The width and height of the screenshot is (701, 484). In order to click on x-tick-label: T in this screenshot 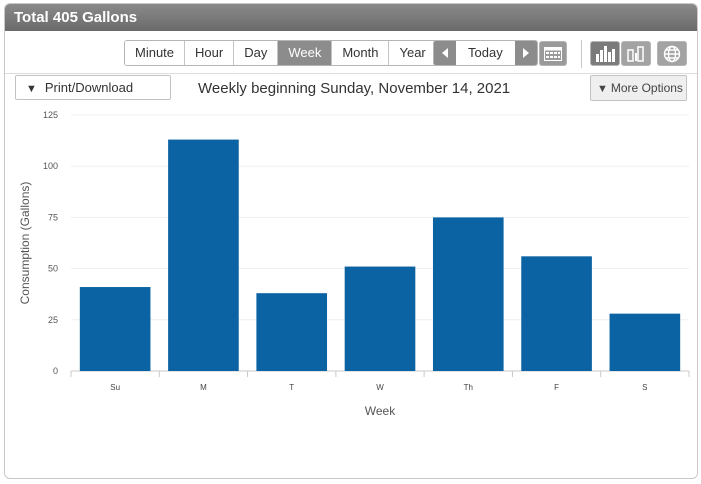, I will do `click(291, 387)`.